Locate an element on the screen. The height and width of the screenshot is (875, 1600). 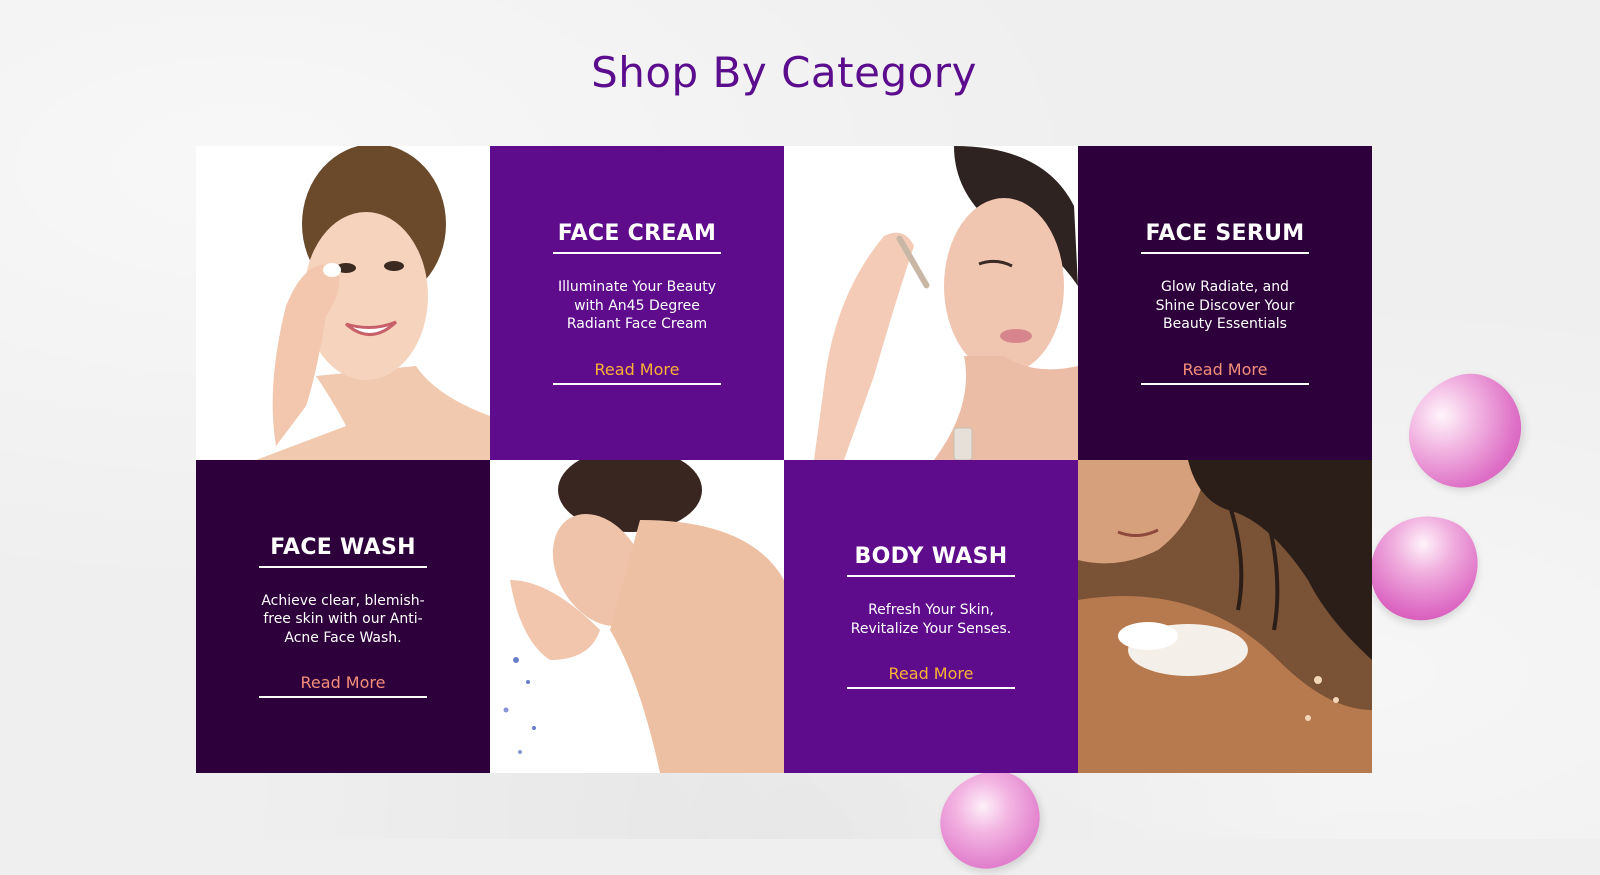
category-title: FACE CREAM is located at coordinates (637, 238).